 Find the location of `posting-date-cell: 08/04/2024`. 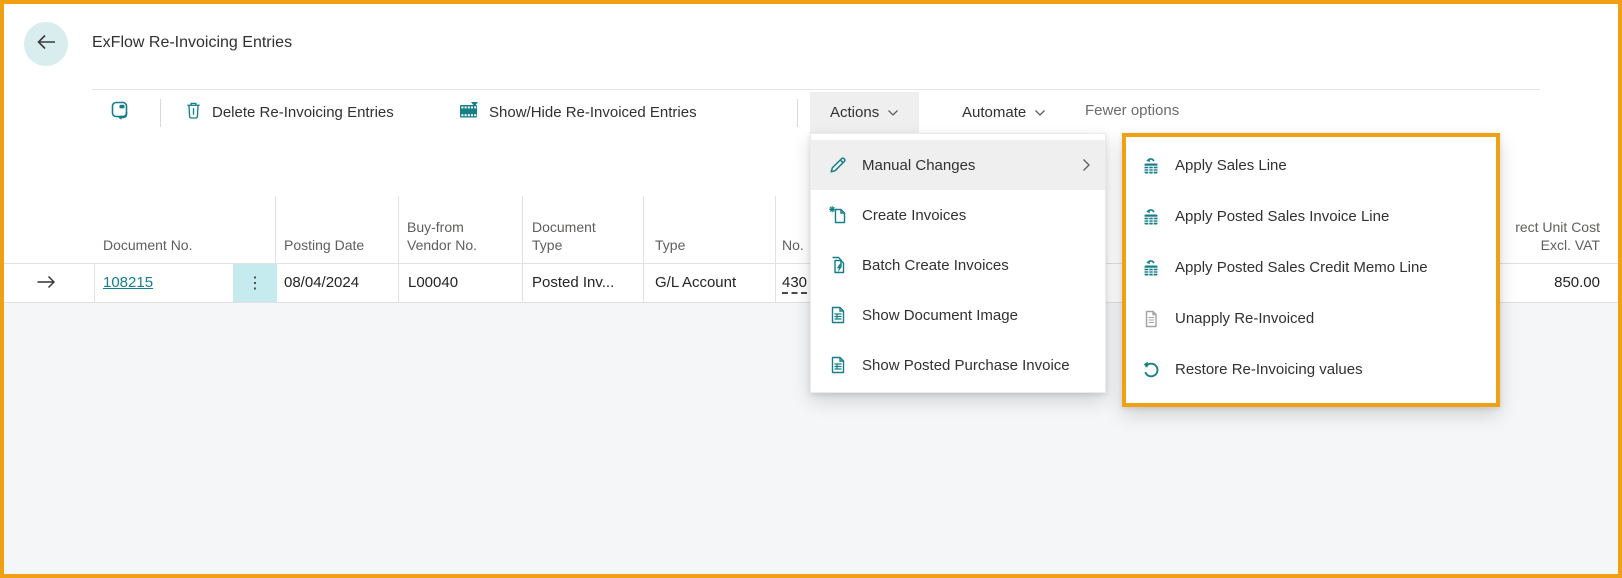

posting-date-cell: 08/04/2024 is located at coordinates (321, 283).